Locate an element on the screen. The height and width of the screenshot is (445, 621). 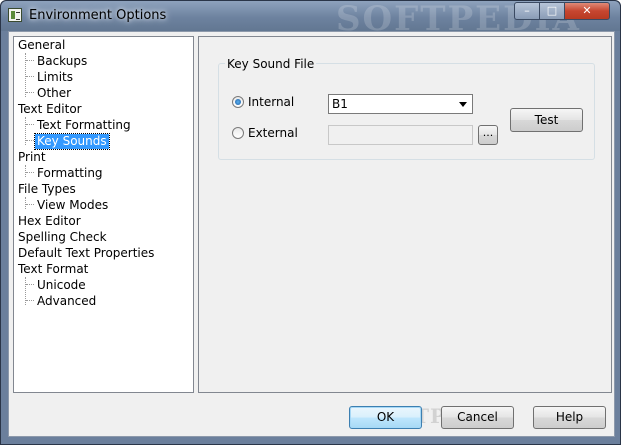
tree-item-limits: Limits is located at coordinates (55, 77).